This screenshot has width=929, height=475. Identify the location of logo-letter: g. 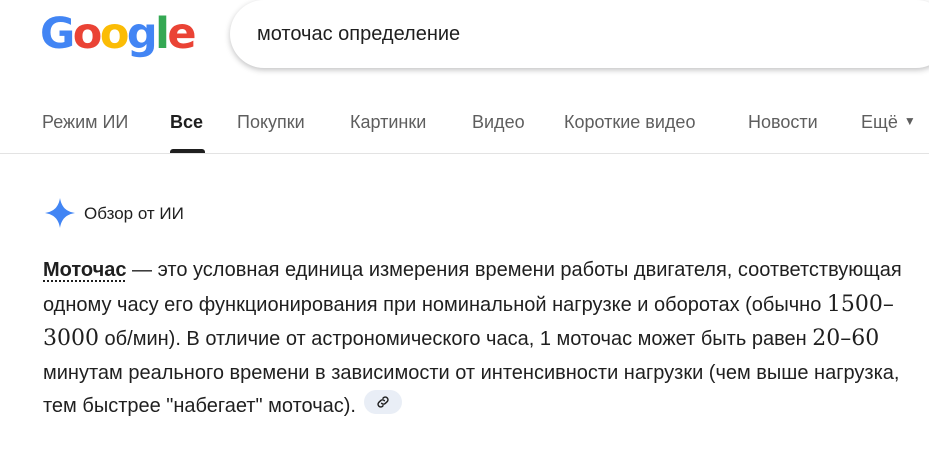
(142, 34).